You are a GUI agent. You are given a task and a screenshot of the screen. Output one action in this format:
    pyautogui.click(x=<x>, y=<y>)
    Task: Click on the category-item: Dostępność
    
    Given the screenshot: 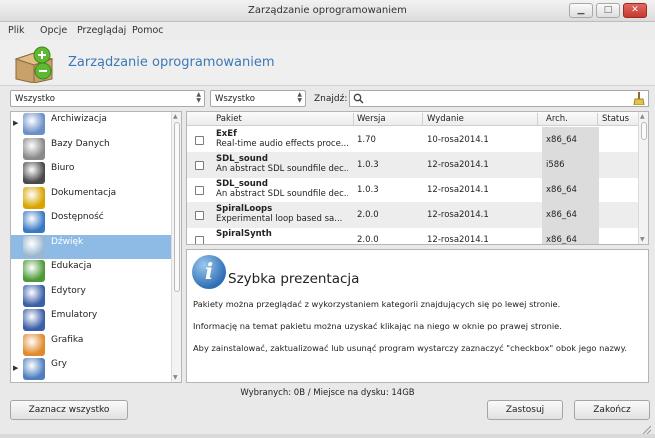 What is the action you would take?
    pyautogui.click(x=91, y=222)
    